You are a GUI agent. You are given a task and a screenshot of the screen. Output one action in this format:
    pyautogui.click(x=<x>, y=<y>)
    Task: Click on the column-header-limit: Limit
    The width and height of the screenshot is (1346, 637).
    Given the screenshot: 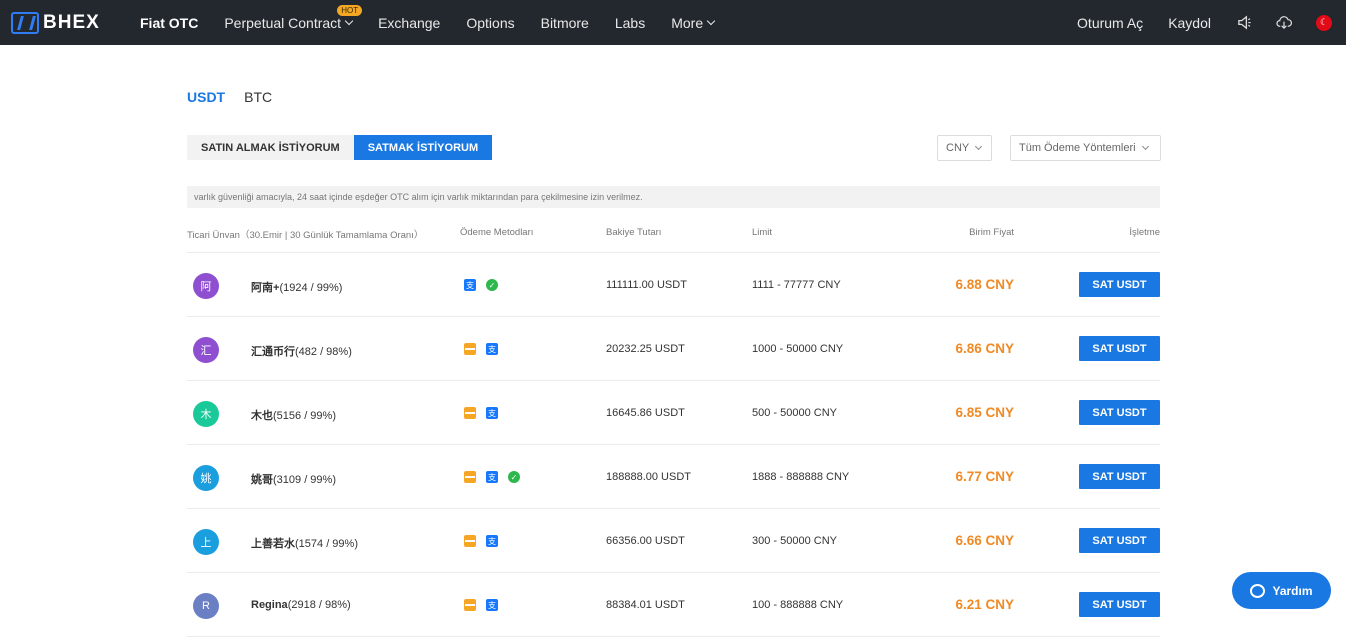 What is the action you would take?
    pyautogui.click(x=762, y=232)
    